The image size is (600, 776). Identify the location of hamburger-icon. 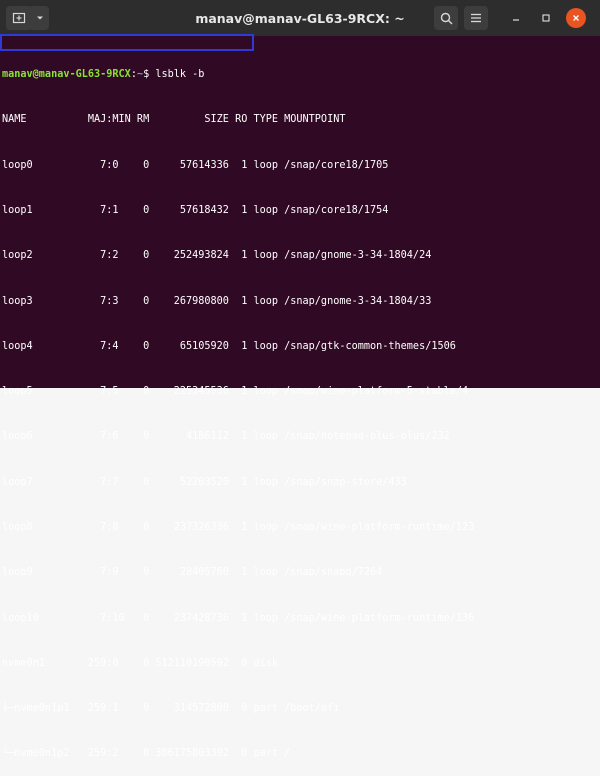
(476, 18).